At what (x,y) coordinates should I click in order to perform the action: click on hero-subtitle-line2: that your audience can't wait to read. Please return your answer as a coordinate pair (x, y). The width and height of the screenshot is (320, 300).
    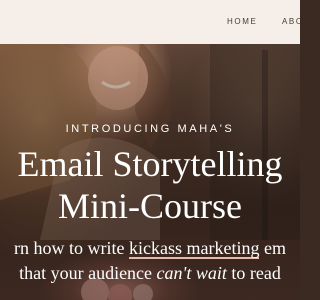
    Looking at the image, I should click on (150, 273).